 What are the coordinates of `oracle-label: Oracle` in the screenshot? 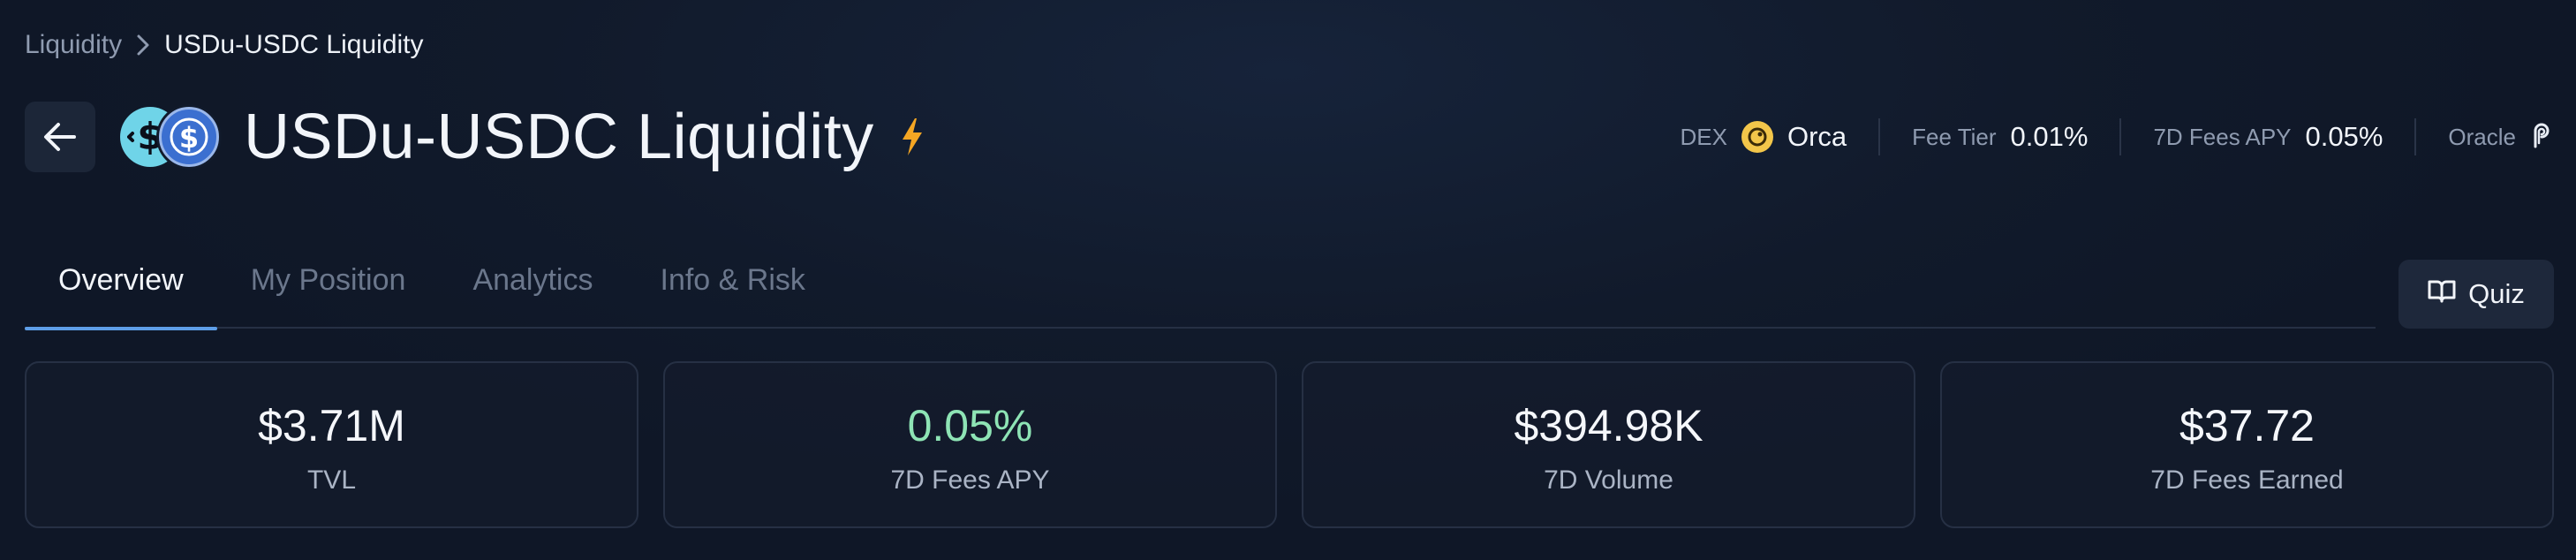 It's located at (2482, 136).